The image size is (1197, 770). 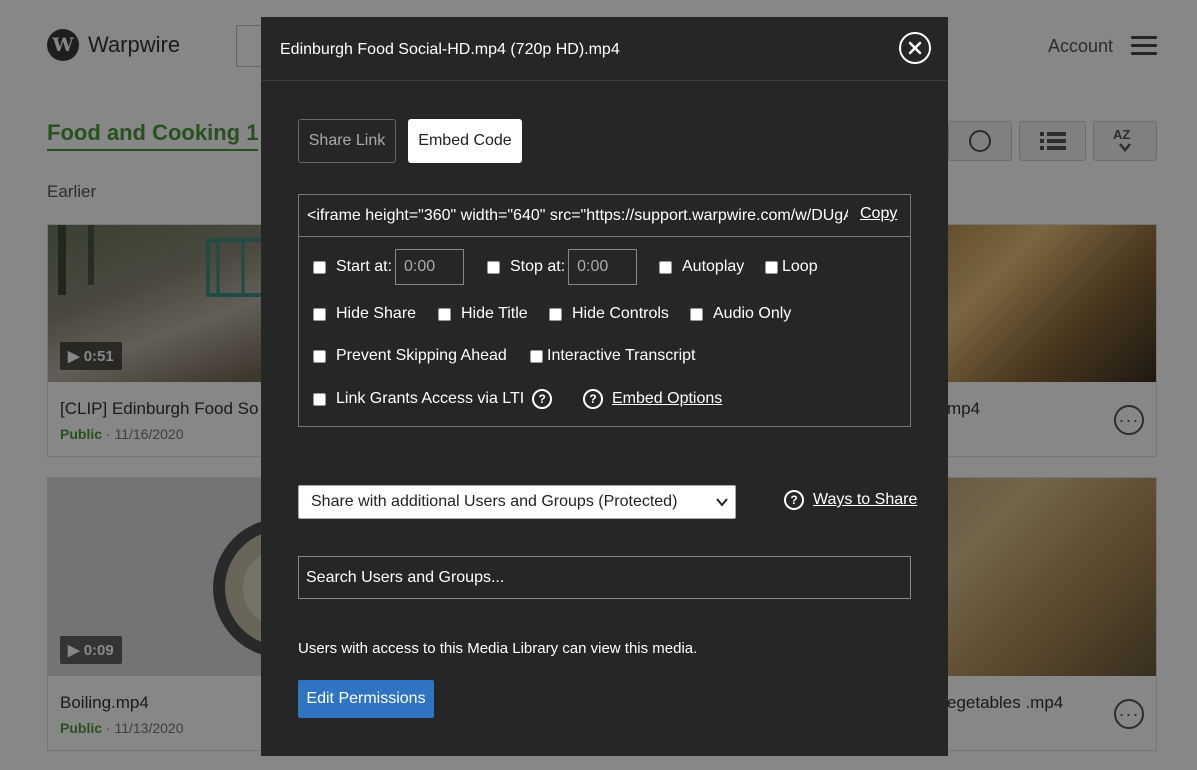 I want to click on chevron-down-icon, so click(x=722, y=502).